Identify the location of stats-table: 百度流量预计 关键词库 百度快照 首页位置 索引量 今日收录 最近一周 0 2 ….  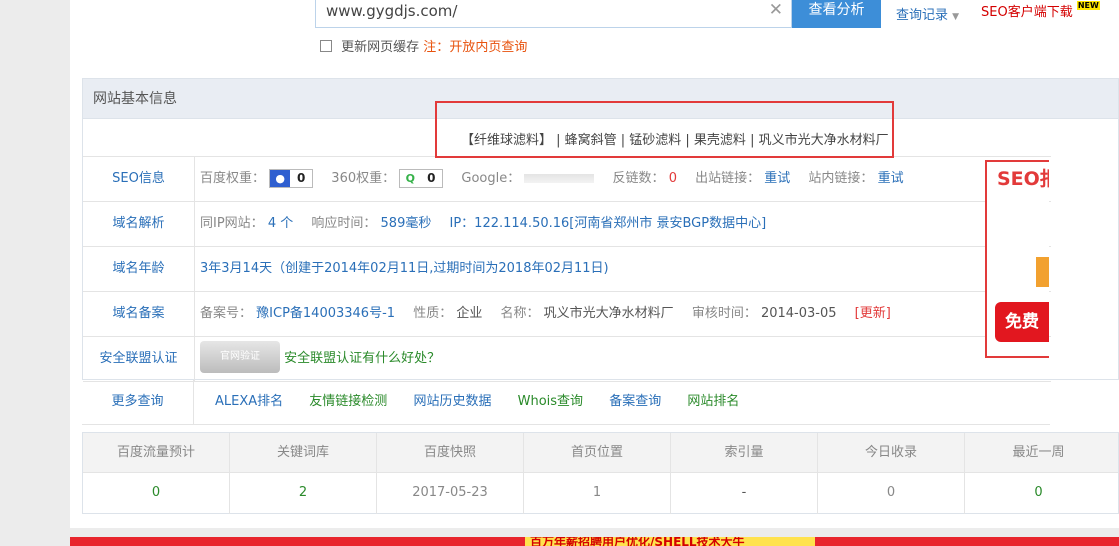
(600, 473).